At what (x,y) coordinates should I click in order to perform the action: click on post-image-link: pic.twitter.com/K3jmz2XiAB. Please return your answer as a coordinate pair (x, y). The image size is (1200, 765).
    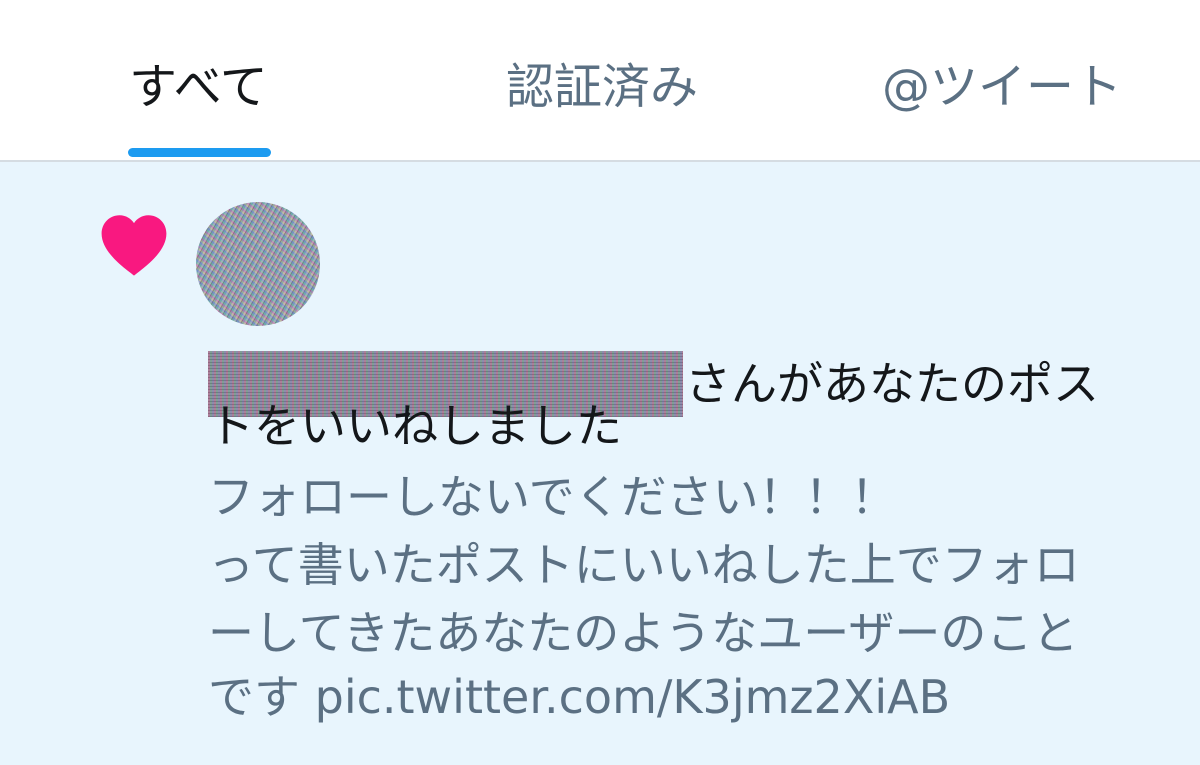
    Looking at the image, I should click on (633, 697).